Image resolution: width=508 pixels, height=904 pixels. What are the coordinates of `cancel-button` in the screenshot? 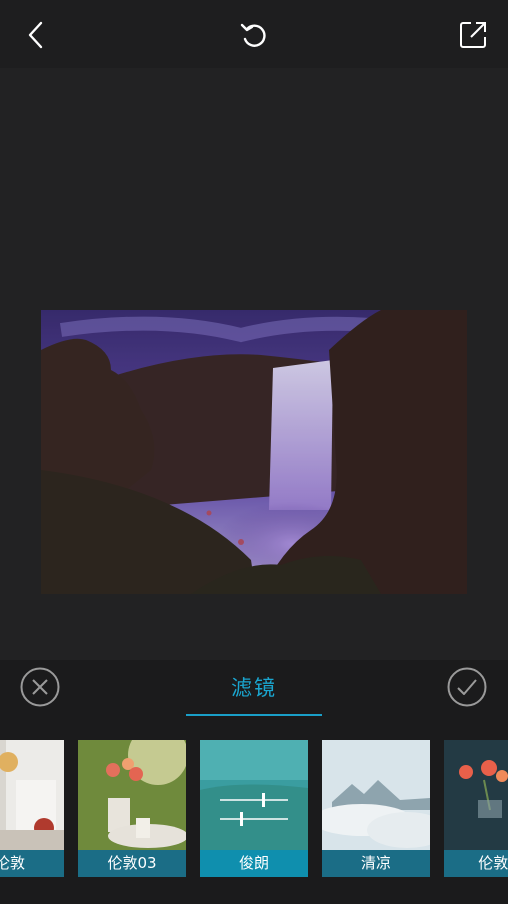 It's located at (40, 687).